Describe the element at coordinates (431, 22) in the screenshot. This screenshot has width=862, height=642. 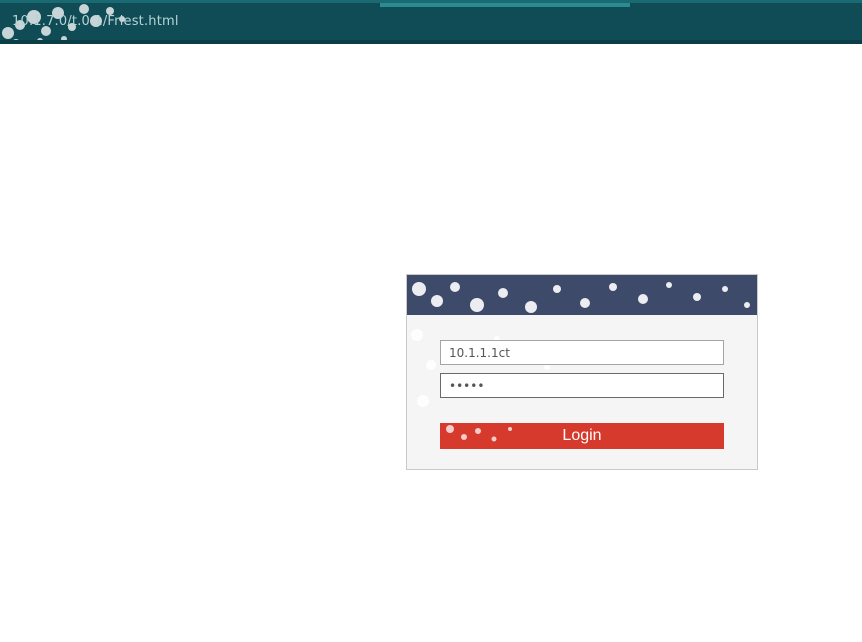
I see `address-bar: 10.1.7.0/t.0.1/Friest.html` at that location.